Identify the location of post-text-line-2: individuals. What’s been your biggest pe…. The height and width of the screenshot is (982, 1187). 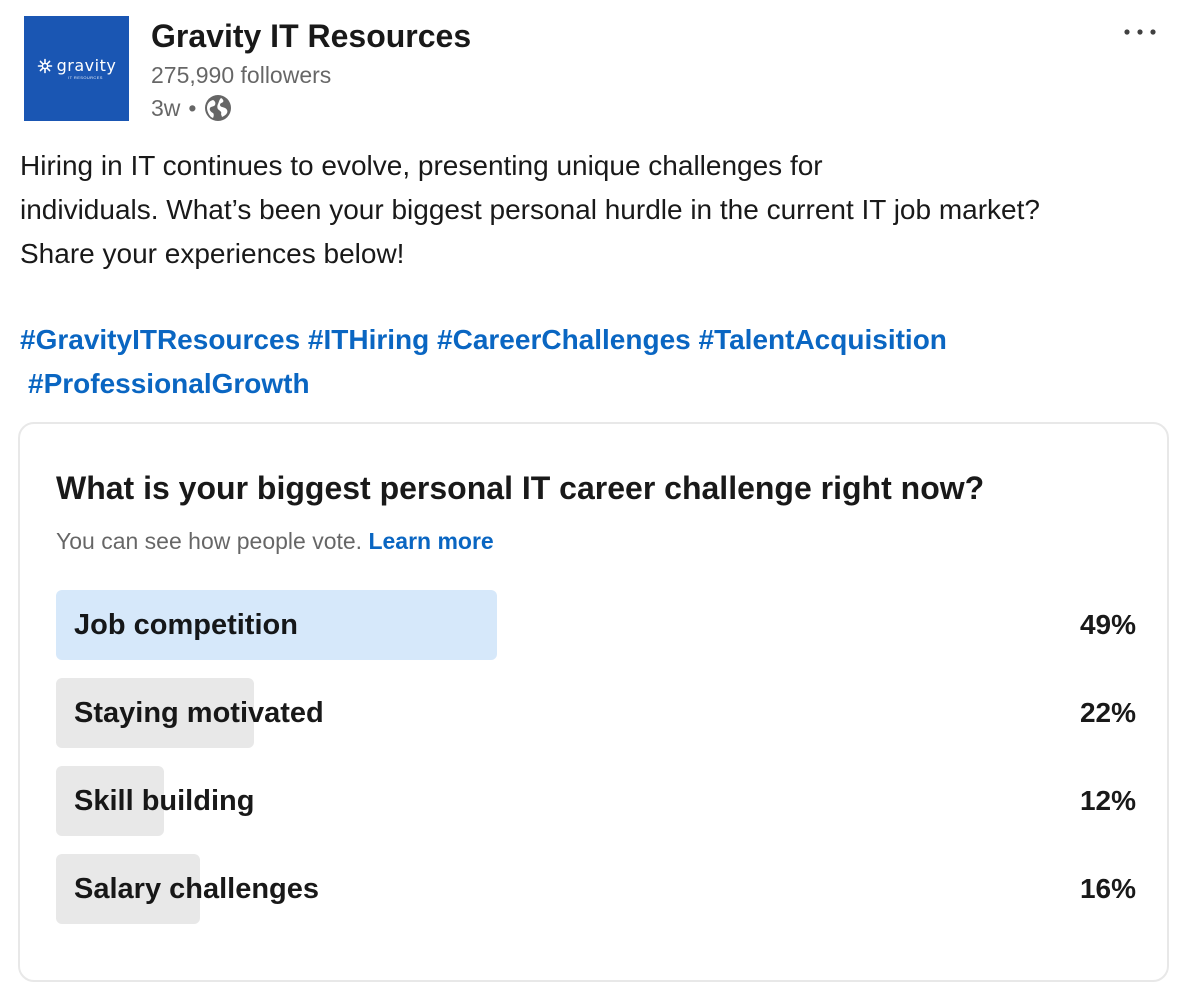
(530, 209).